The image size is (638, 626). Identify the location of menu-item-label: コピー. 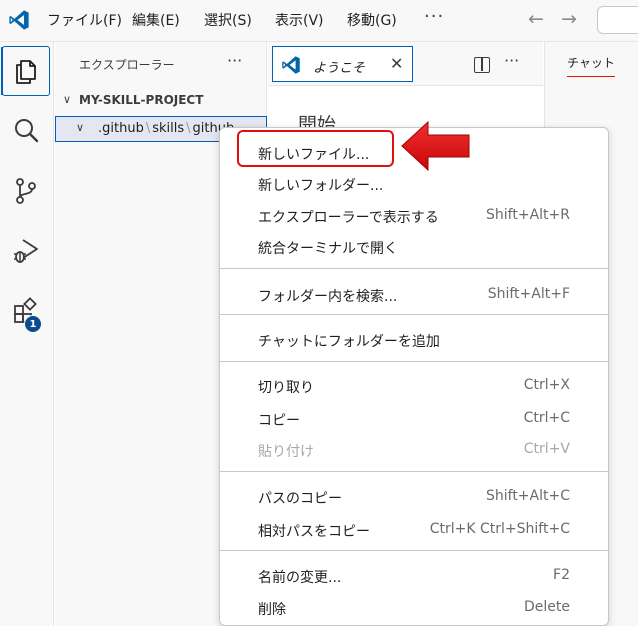
(279, 421).